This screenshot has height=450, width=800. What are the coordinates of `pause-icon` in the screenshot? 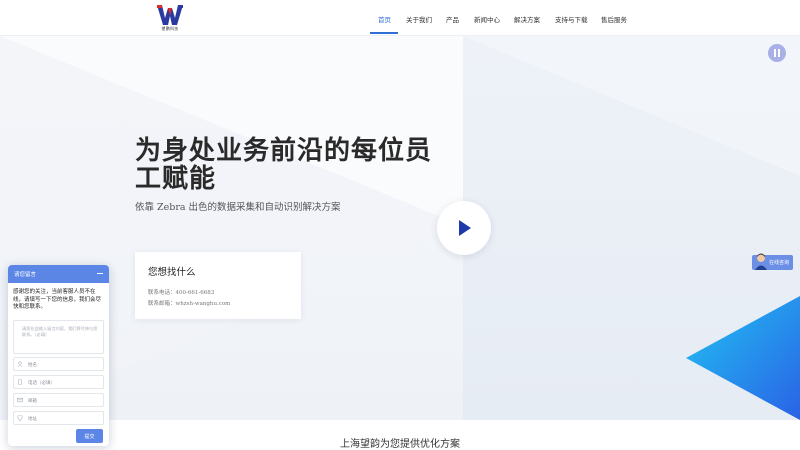 It's located at (775, 53).